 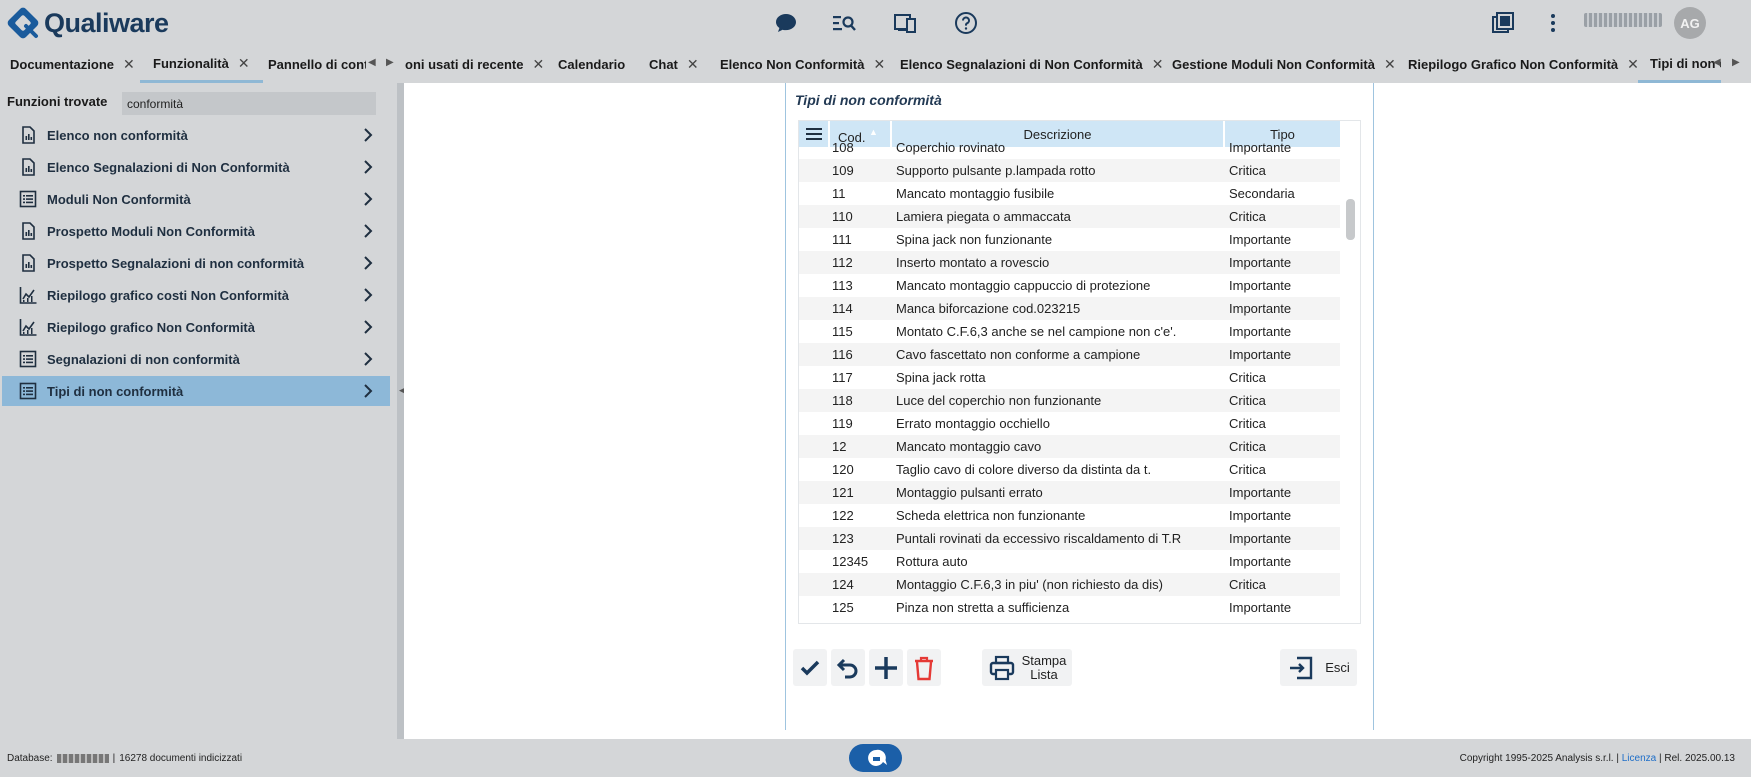 What do you see at coordinates (1069, 216) in the screenshot?
I see `table-row: 110 Lamiera piegata o ammaccata Critica` at bounding box center [1069, 216].